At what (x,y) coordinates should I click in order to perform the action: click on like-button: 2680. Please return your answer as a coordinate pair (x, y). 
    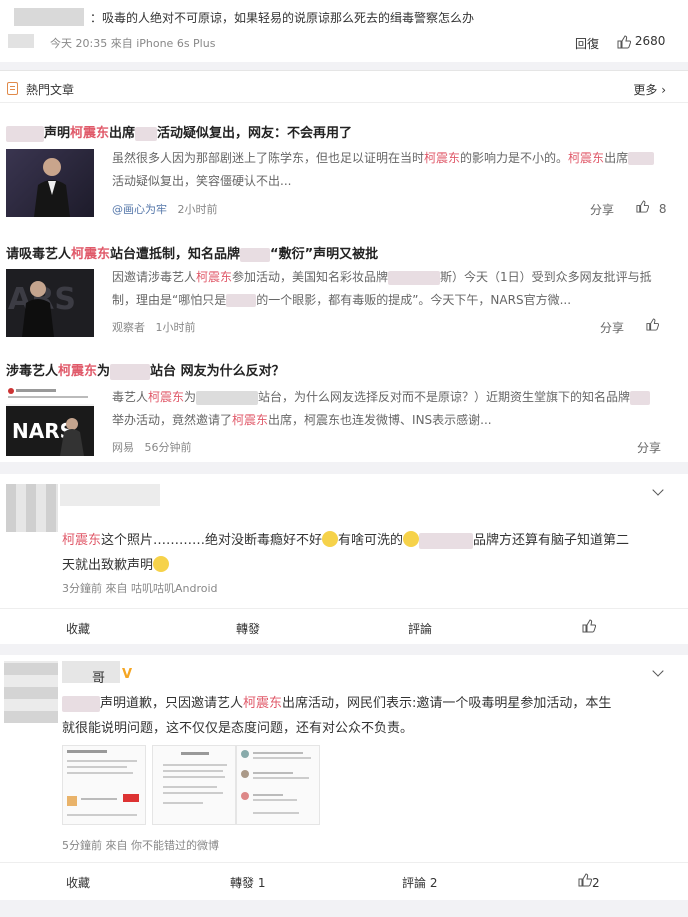
    Looking at the image, I should click on (641, 41).